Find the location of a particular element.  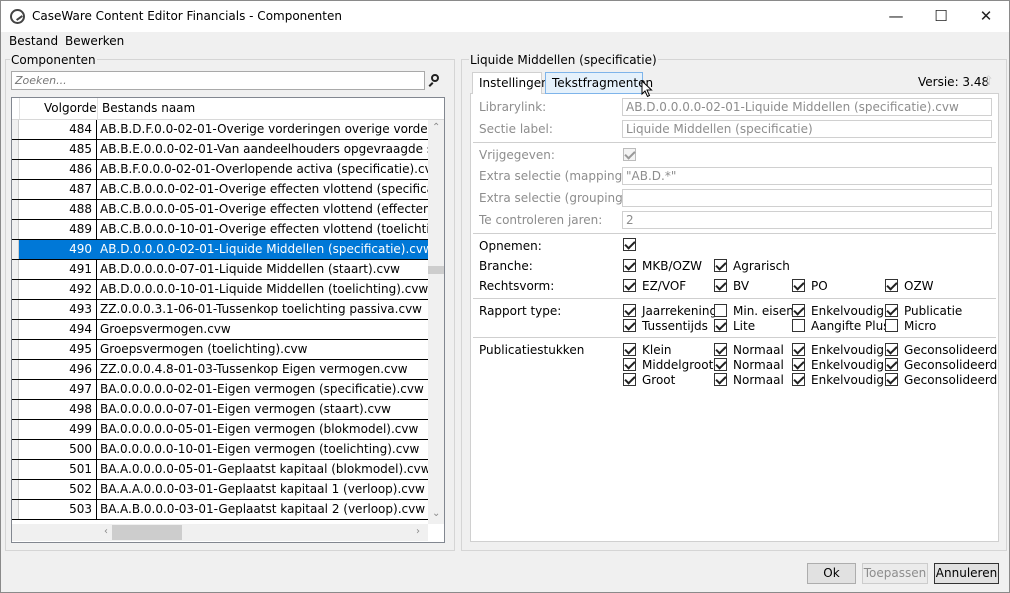

scroll-right-icon: › is located at coordinates (418, 532).